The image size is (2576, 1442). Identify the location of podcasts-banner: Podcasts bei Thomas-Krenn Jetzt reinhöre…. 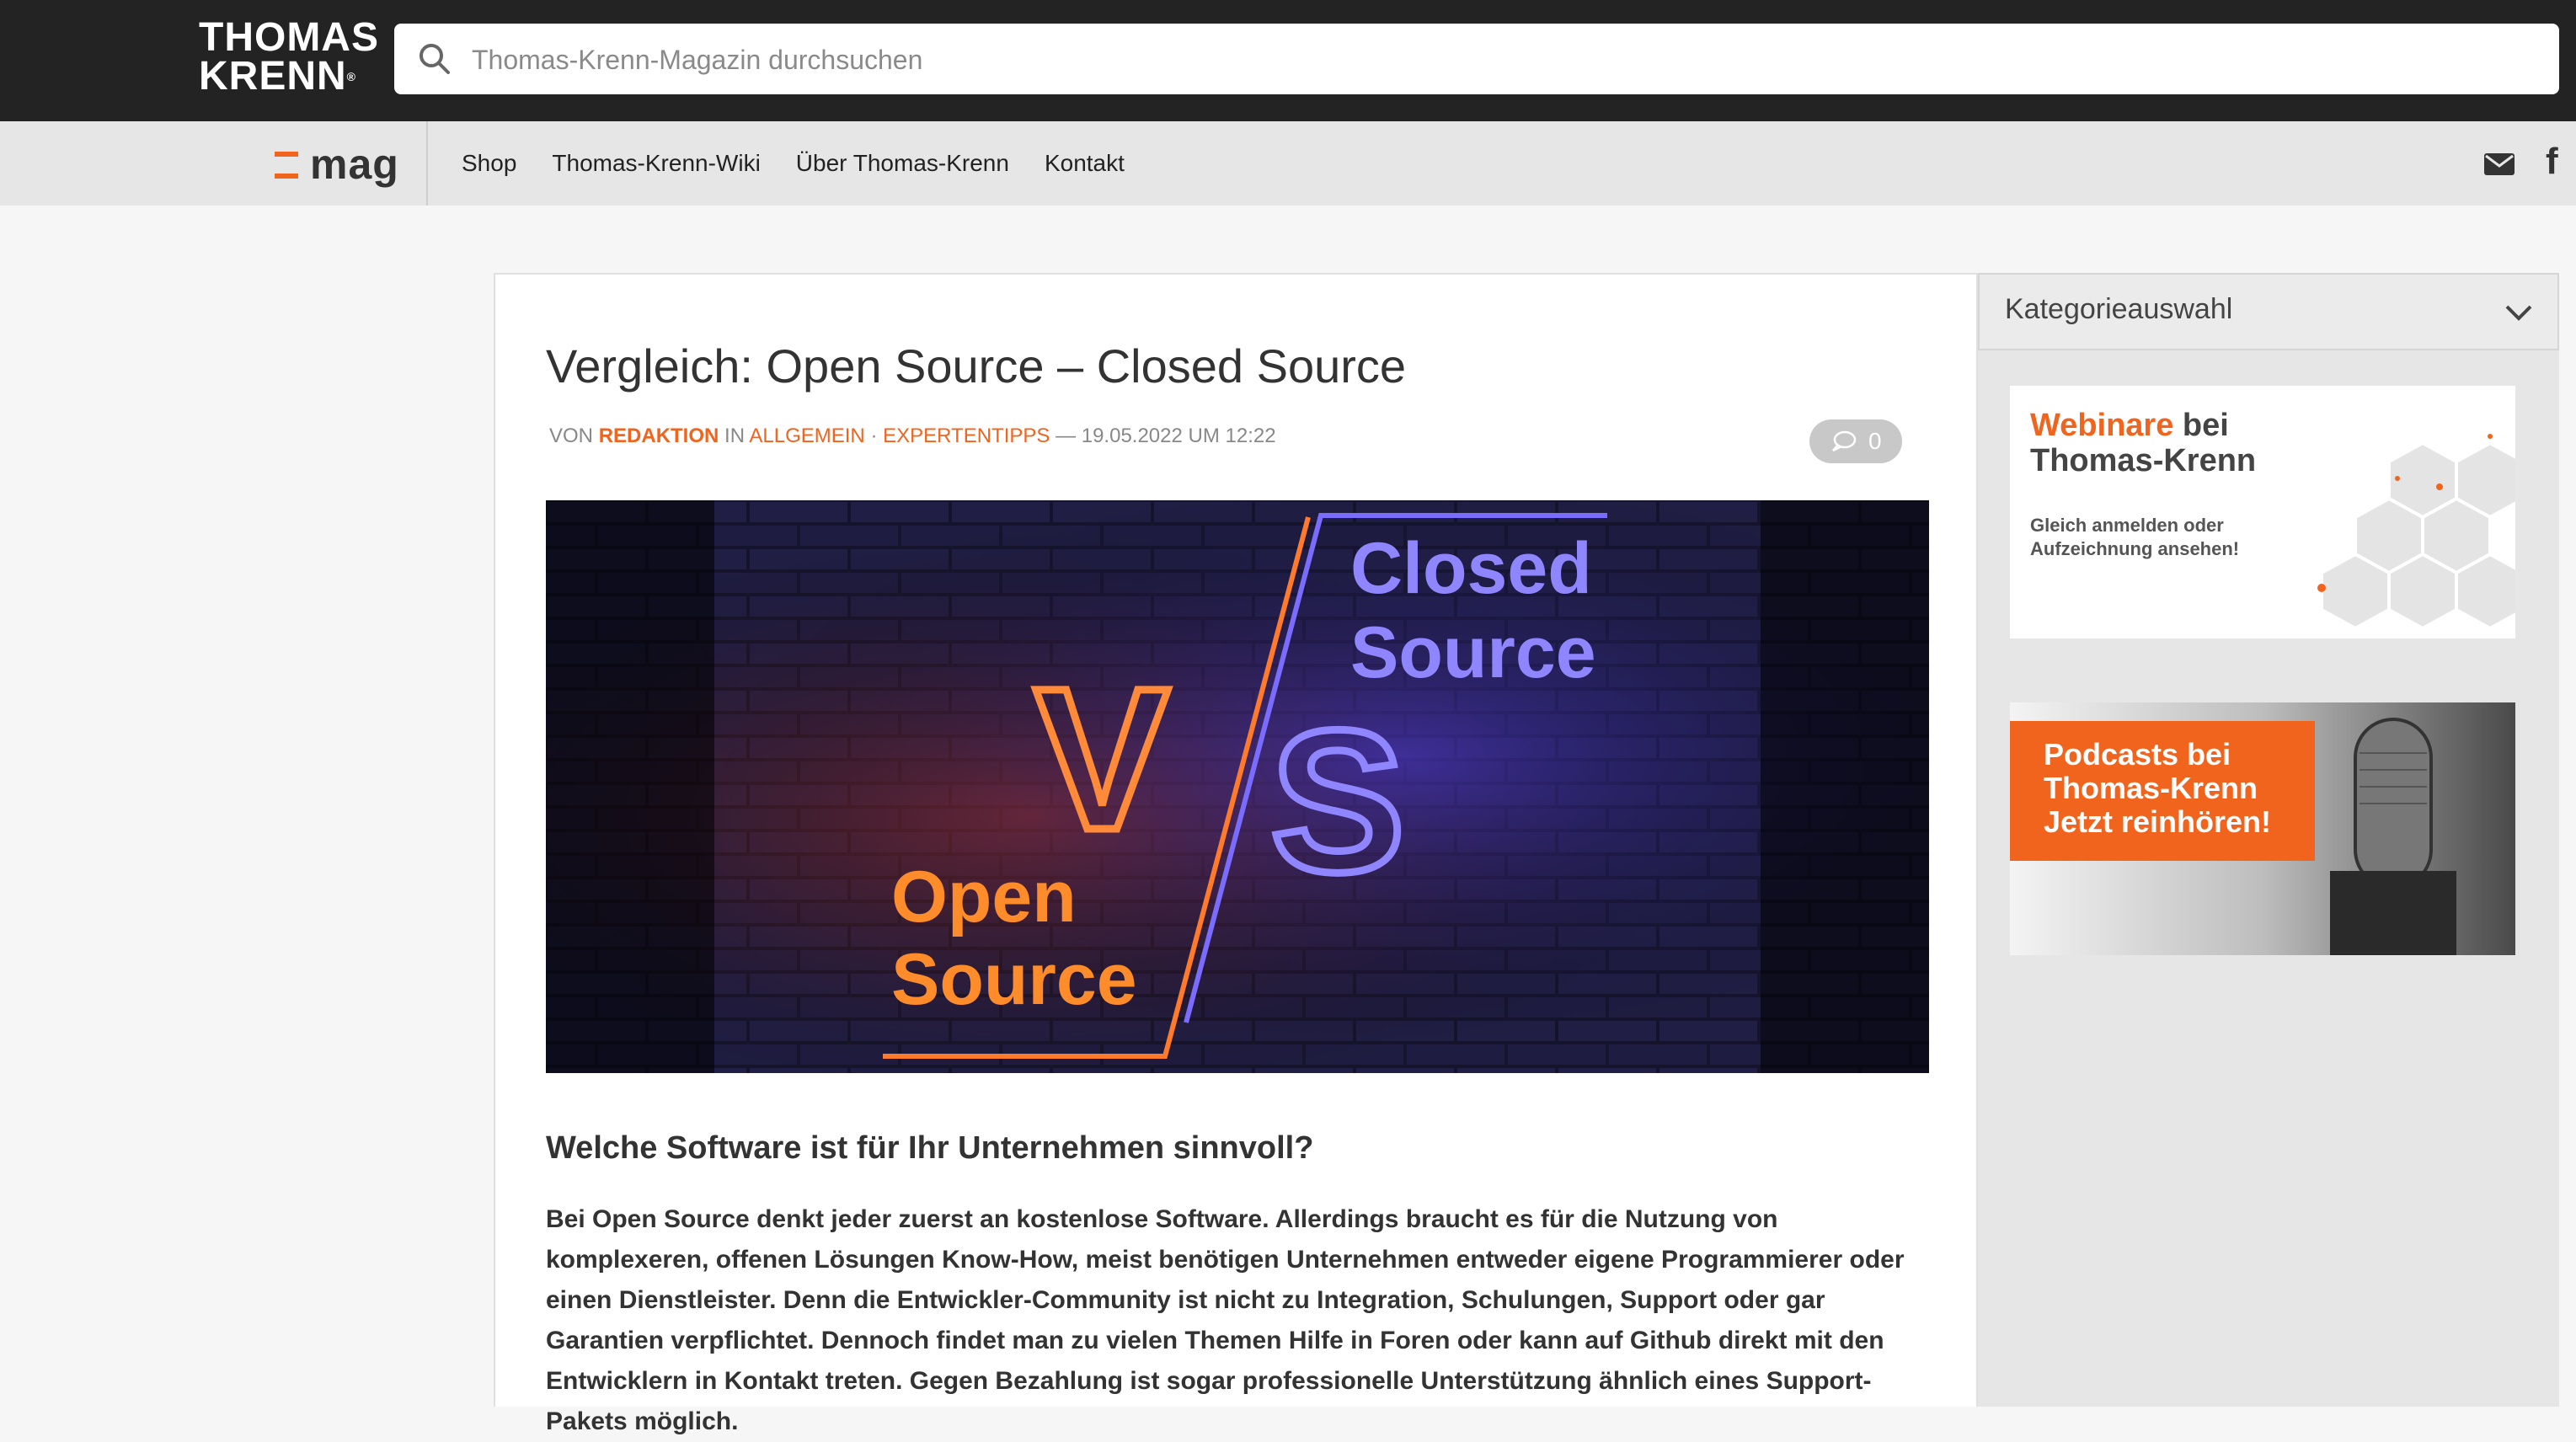
(2262, 828).